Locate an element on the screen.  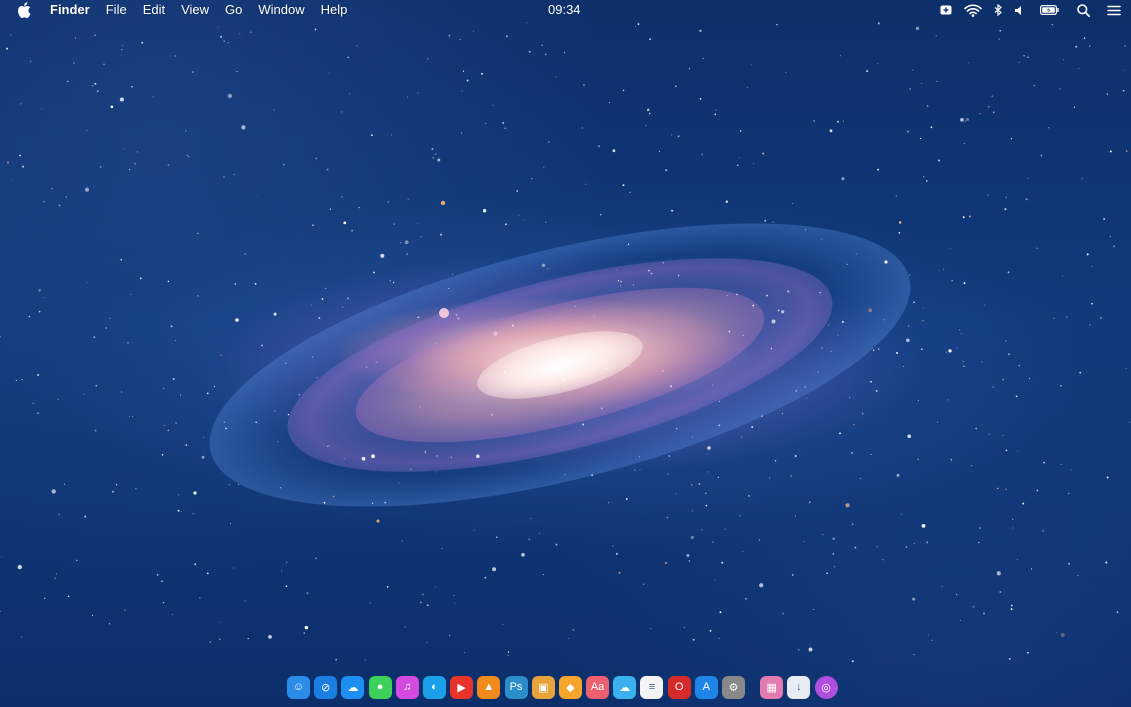
finder-icon: ☺ is located at coordinates (298, 687).